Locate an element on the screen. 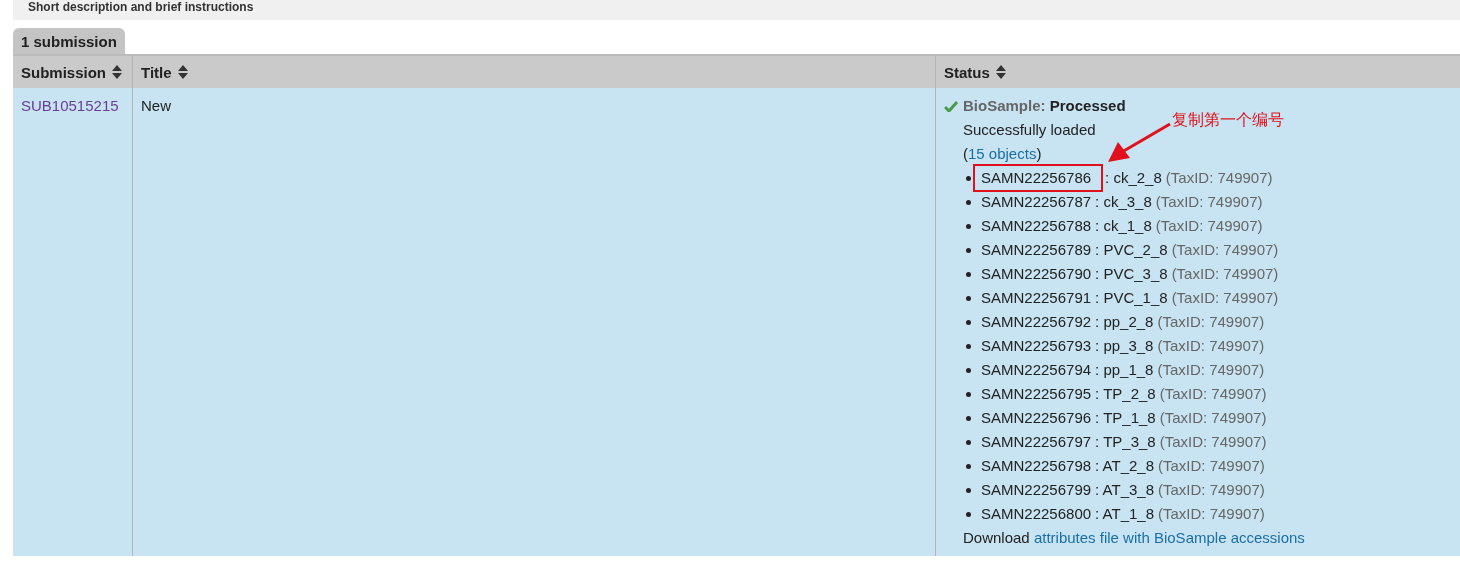 The image size is (1460, 572). sample-name: : AT_2_8 is located at coordinates (1124, 466).